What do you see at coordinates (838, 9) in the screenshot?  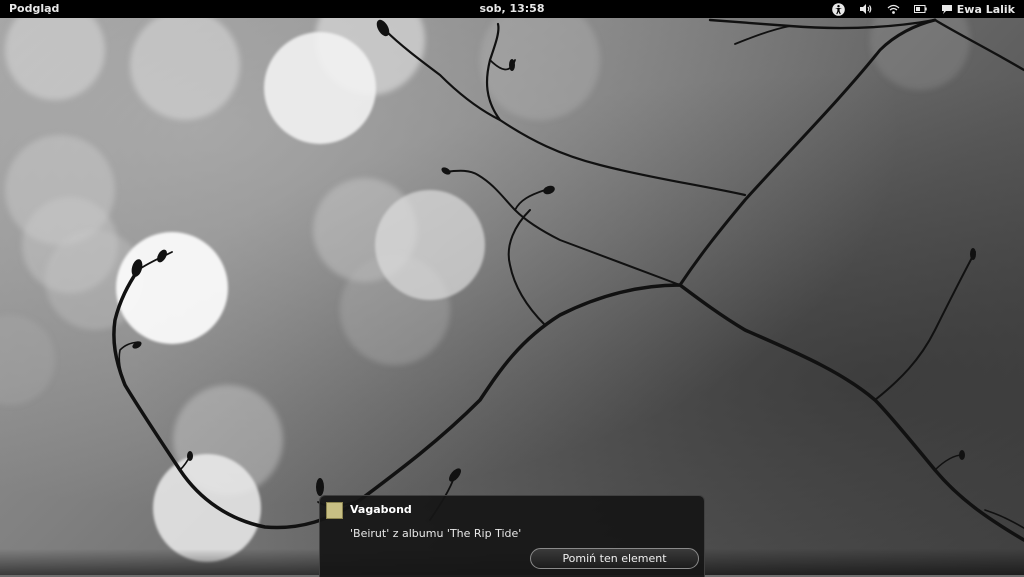 I see `accessibility-icon` at bounding box center [838, 9].